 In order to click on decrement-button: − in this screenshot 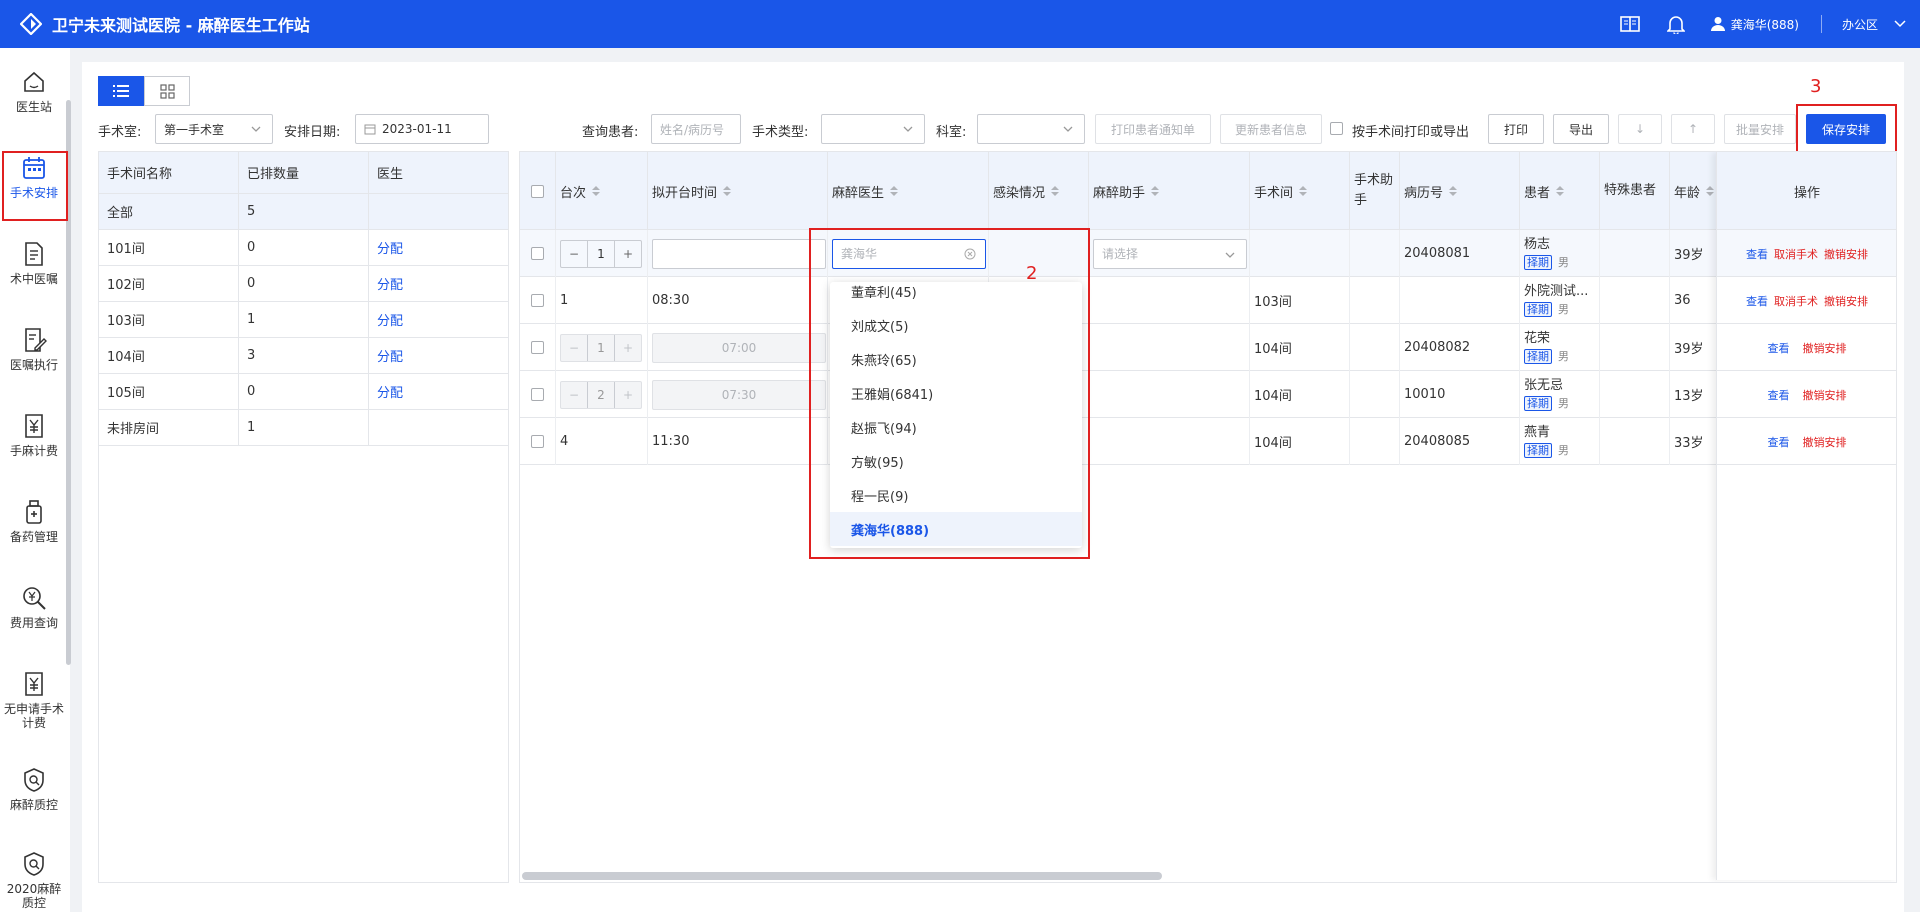, I will do `click(574, 254)`.